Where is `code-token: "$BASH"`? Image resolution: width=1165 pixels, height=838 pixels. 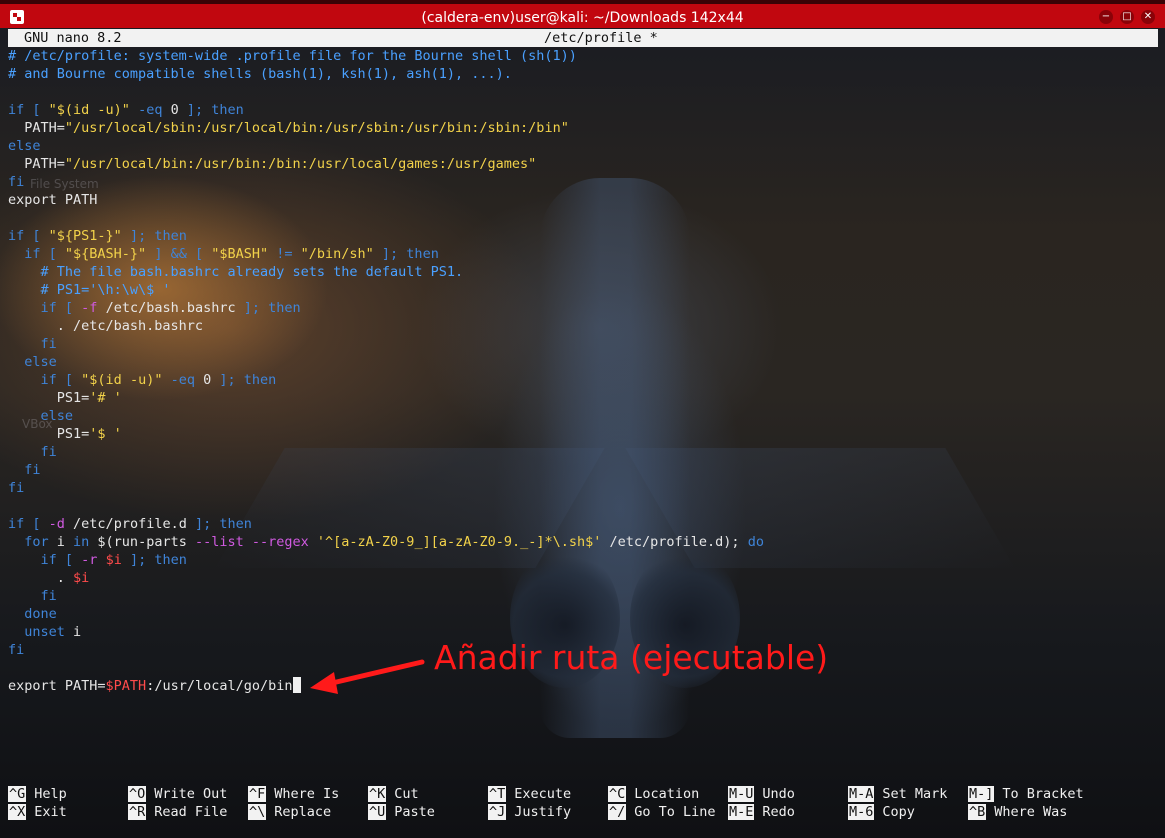 code-token: "$BASH" is located at coordinates (240, 254).